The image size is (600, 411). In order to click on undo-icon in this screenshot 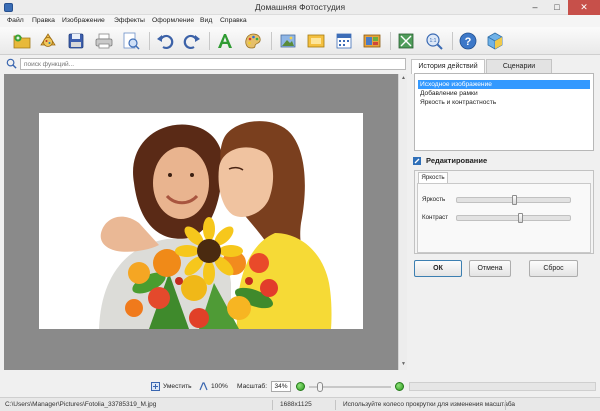, I will do `click(165, 41)`.